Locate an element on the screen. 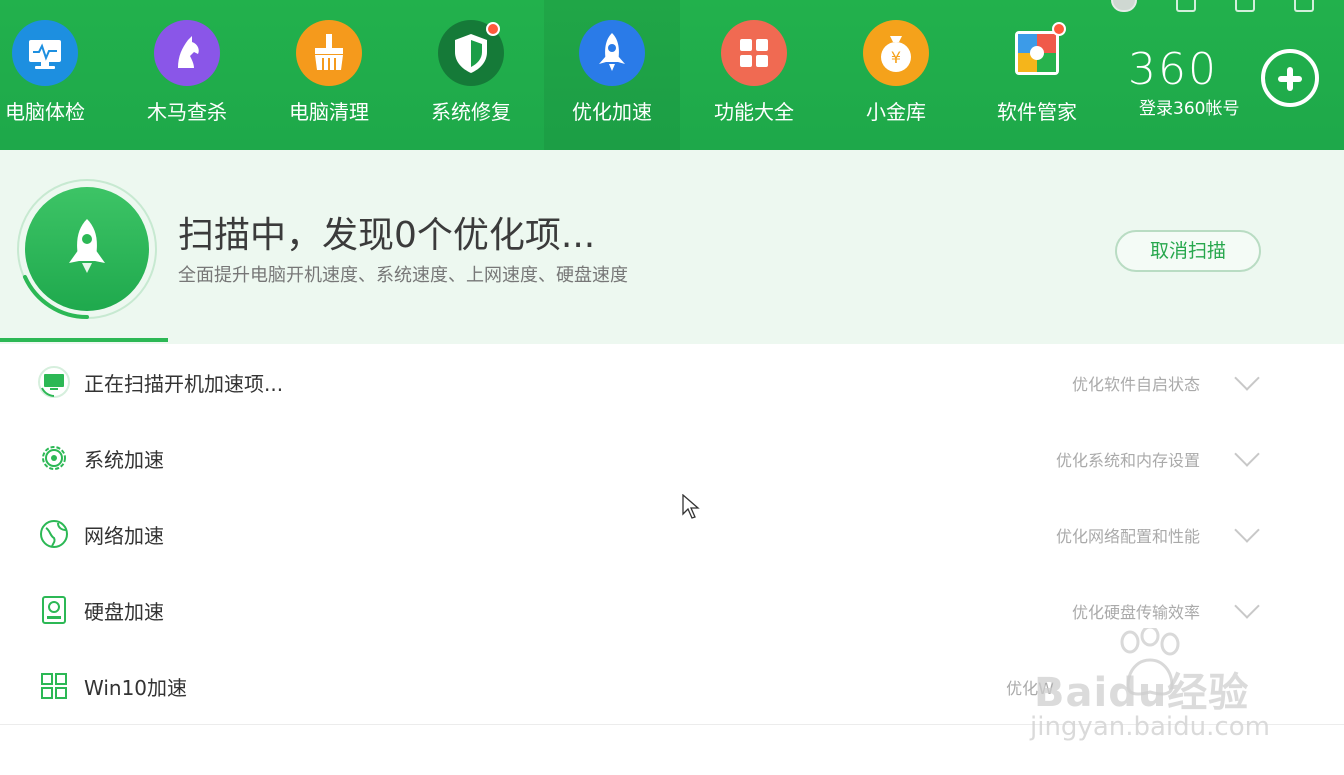 The height and width of the screenshot is (775, 1344). add-plus-button is located at coordinates (1290, 78).